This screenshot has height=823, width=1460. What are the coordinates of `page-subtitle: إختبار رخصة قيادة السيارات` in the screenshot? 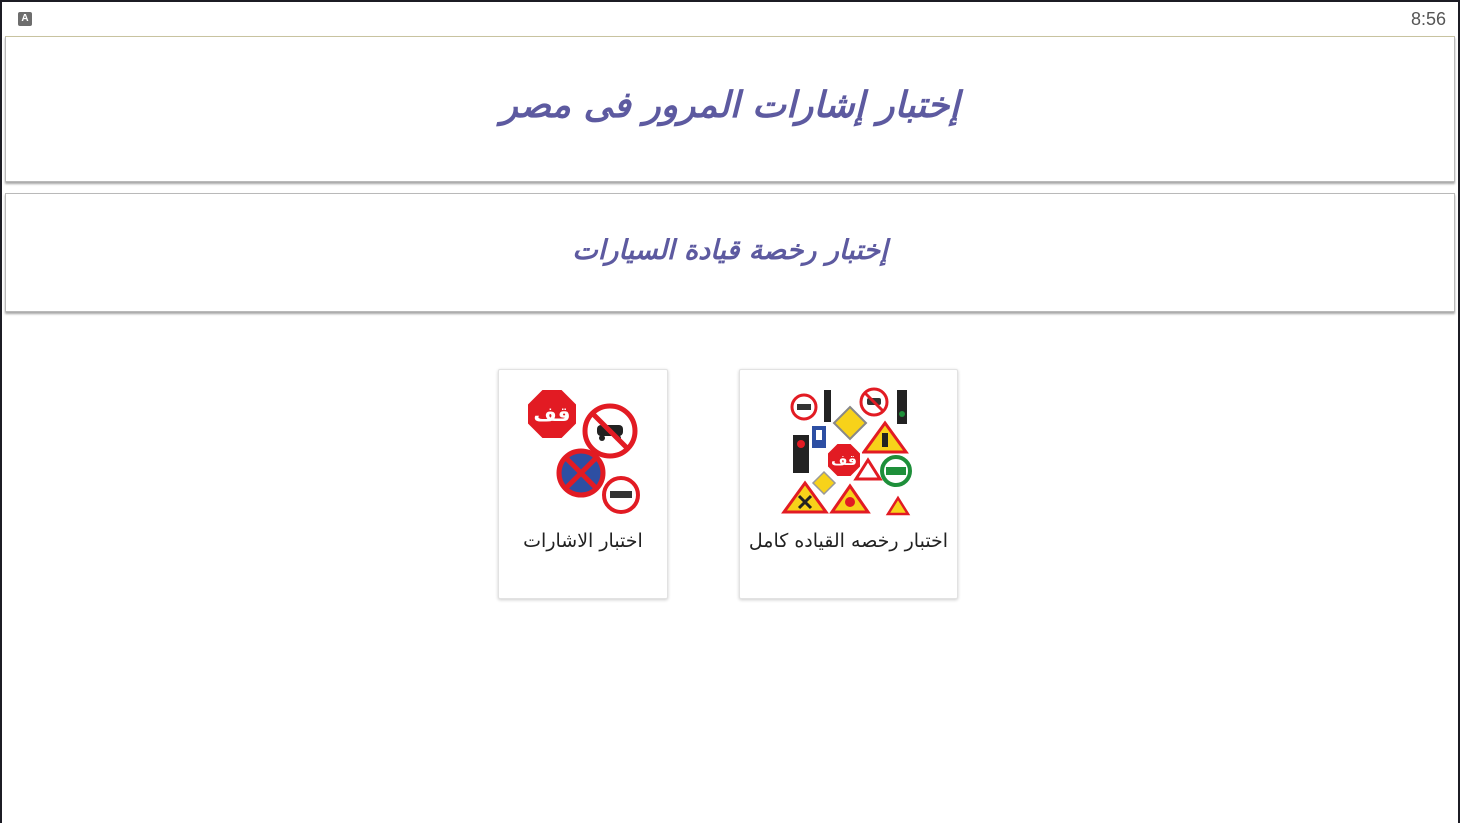 It's located at (730, 250).